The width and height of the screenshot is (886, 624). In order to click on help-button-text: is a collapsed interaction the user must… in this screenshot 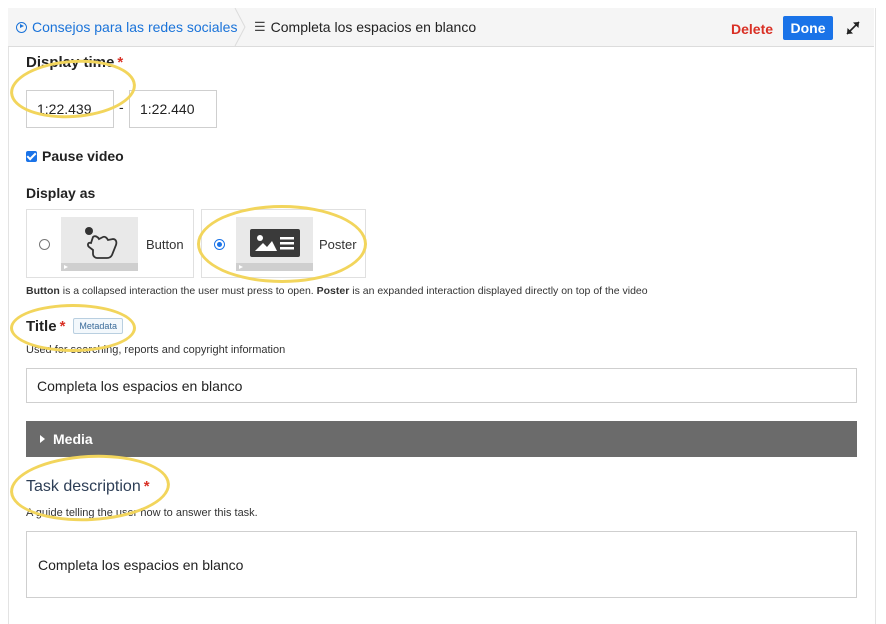, I will do `click(188, 291)`.